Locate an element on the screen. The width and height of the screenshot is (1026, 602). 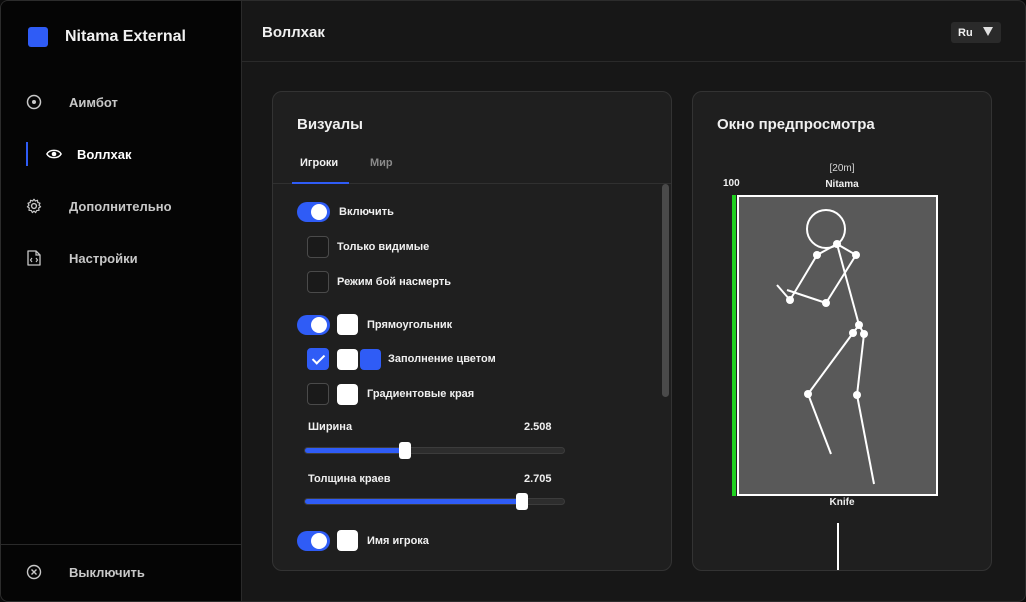
player-name-label: Имя игрока is located at coordinates (398, 540).